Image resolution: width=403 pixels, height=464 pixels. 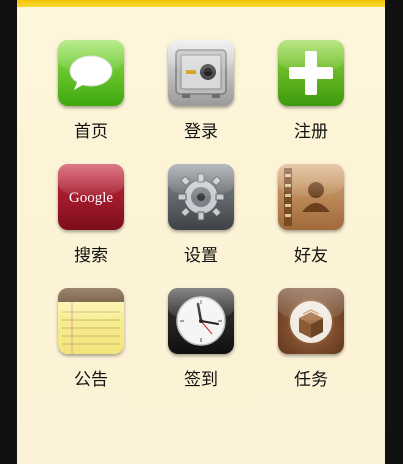 I want to click on menu-item-task: 任务, so click(x=311, y=343).